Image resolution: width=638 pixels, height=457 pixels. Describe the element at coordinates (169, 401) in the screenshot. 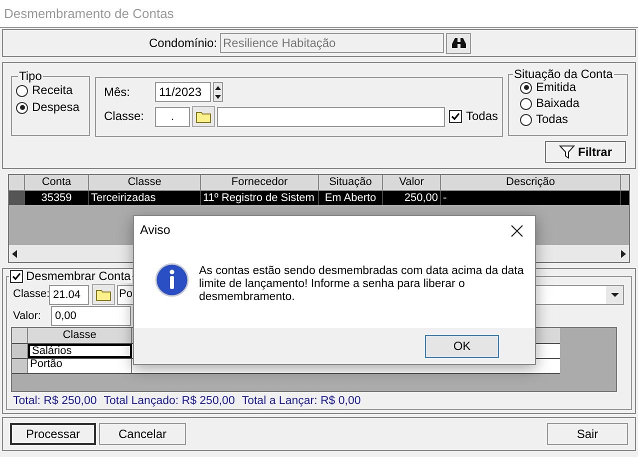

I see `total-text: Total Lançado: R$ 250,00` at that location.